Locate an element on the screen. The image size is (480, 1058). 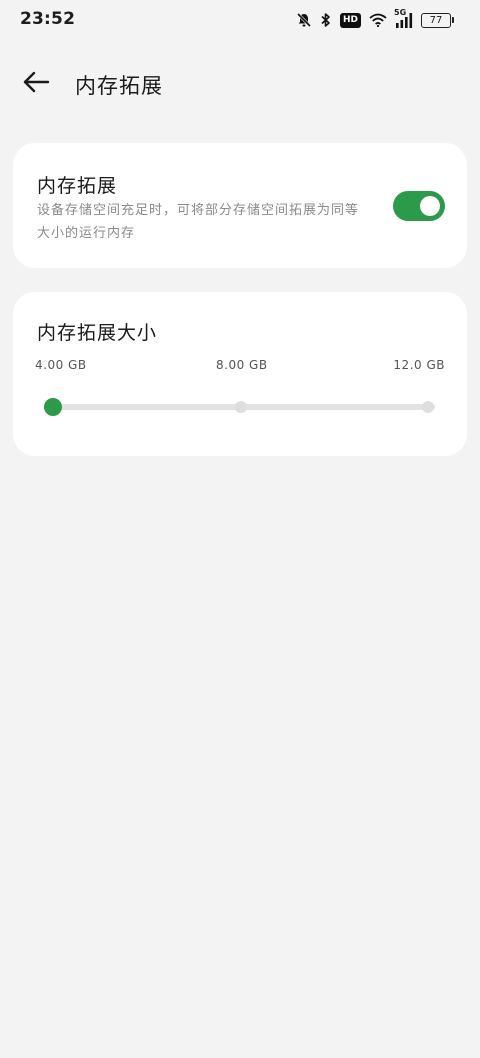
app-bar: 内存拓展 is located at coordinates (240, 84).